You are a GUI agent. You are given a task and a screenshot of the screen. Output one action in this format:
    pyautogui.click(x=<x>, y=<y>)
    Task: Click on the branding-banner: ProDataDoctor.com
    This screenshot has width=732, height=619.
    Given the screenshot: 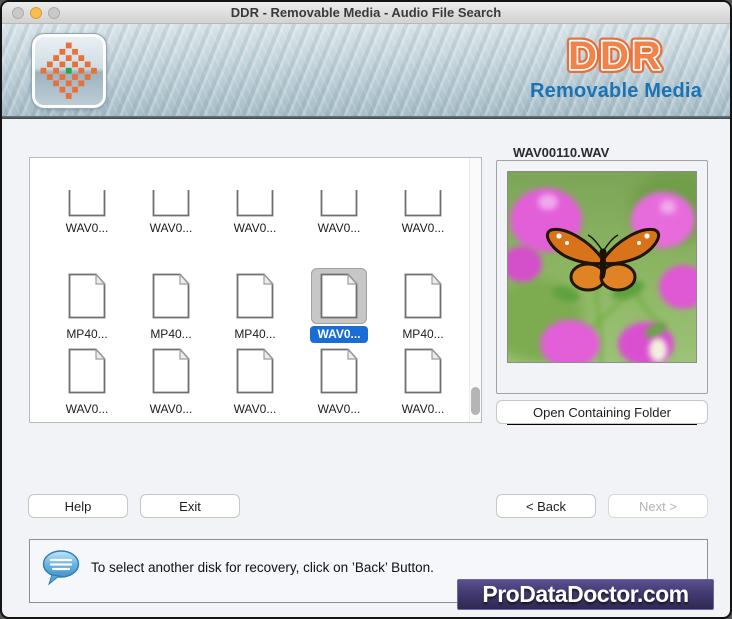 What is the action you would take?
    pyautogui.click(x=585, y=594)
    